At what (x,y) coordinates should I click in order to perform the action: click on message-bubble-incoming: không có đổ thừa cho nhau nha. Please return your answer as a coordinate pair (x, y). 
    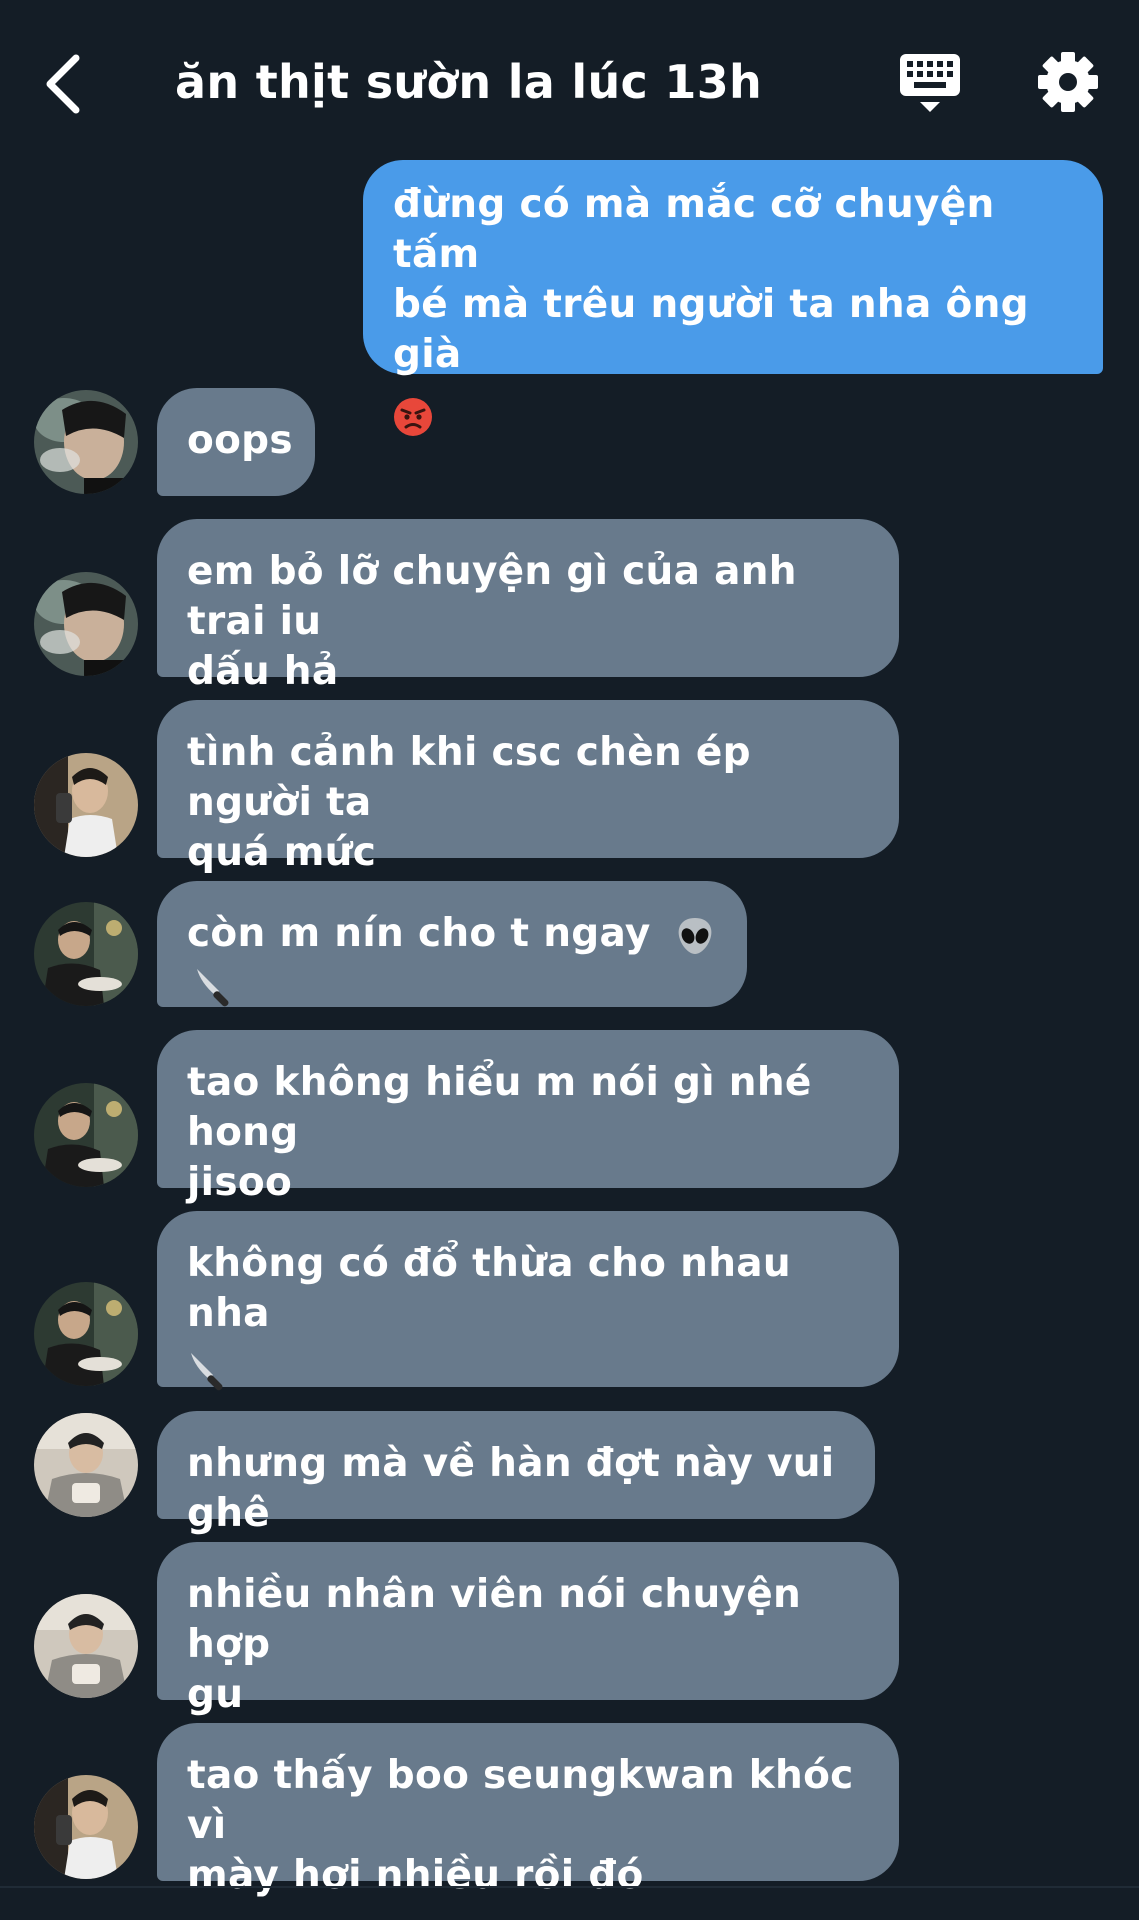
    Looking at the image, I should click on (528, 1300).